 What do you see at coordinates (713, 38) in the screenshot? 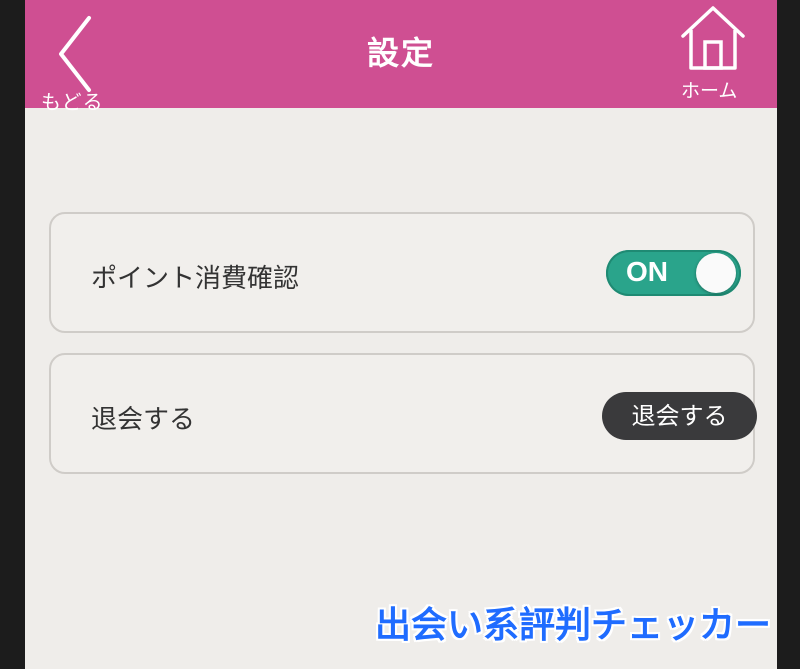
I see `home-icon` at bounding box center [713, 38].